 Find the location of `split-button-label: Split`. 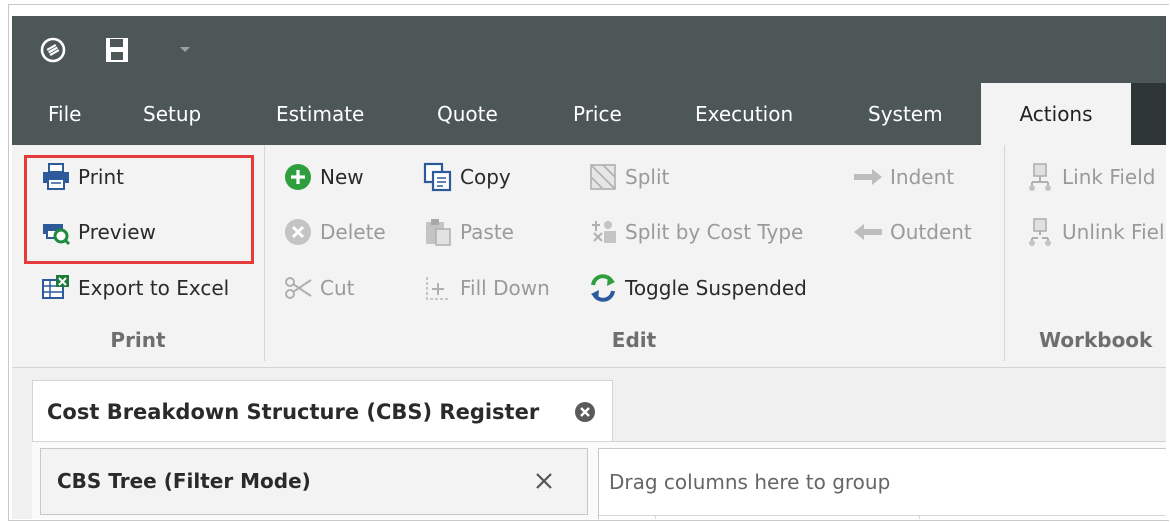

split-button-label: Split is located at coordinates (647, 177).